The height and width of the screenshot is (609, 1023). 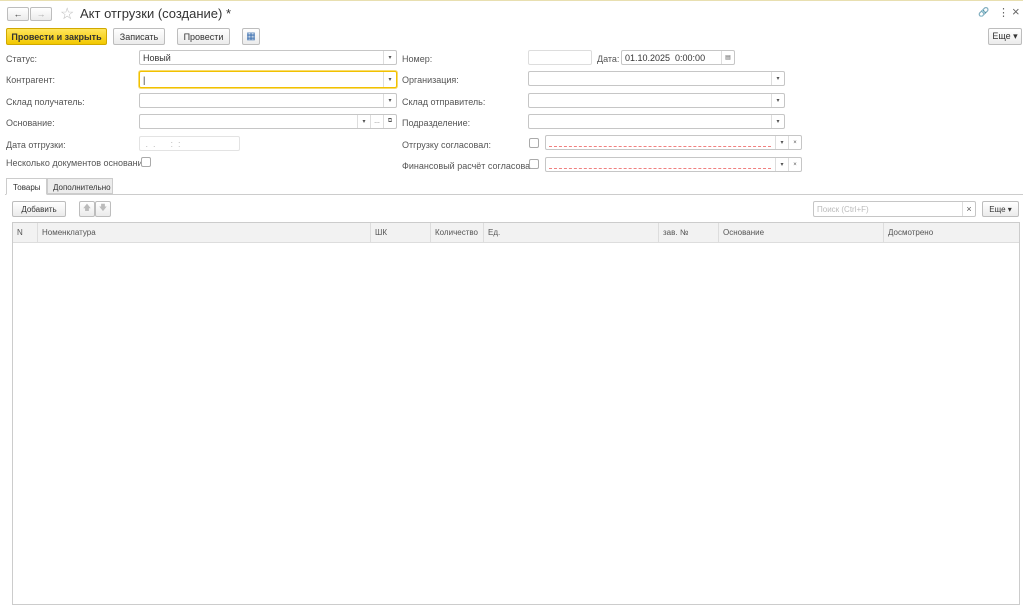 I want to click on status-field: Новый ▾, so click(x=268, y=57).